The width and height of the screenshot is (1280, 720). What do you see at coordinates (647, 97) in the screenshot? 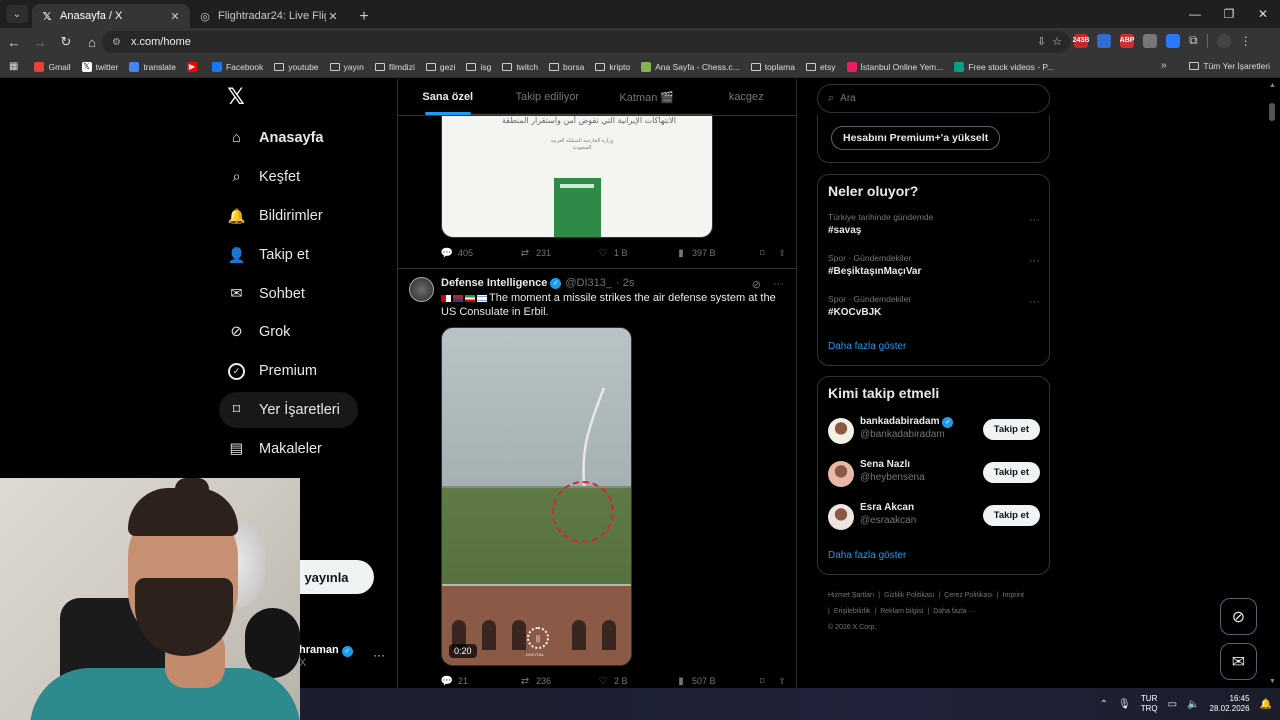
I see `feed-tab: Katman 🎬` at bounding box center [647, 97].